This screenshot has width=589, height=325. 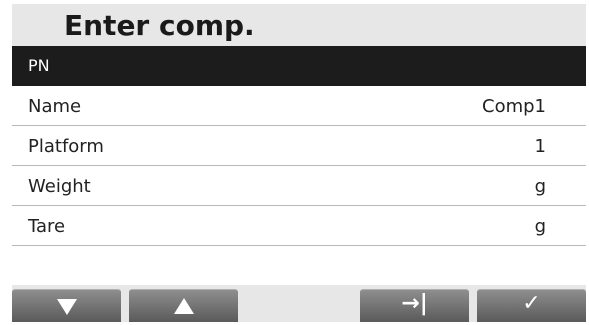 What do you see at coordinates (66, 146) in the screenshot?
I see `list-row-label: Platform` at bounding box center [66, 146].